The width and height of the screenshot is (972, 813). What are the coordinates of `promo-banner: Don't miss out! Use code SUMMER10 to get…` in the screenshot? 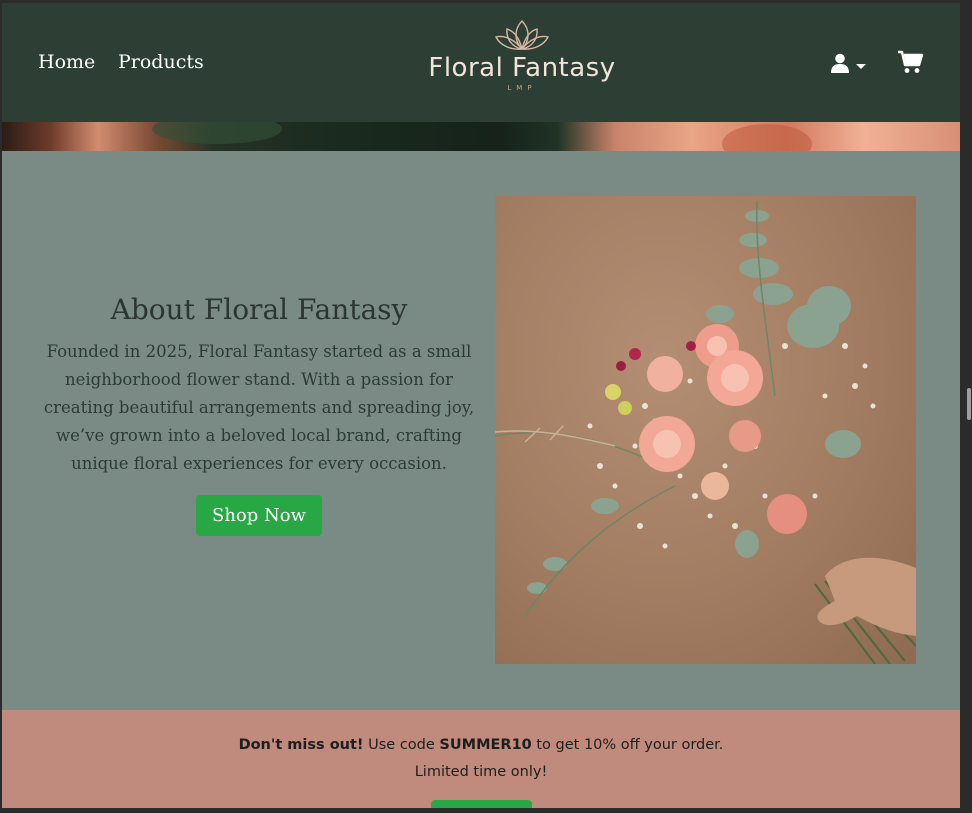 It's located at (481, 759).